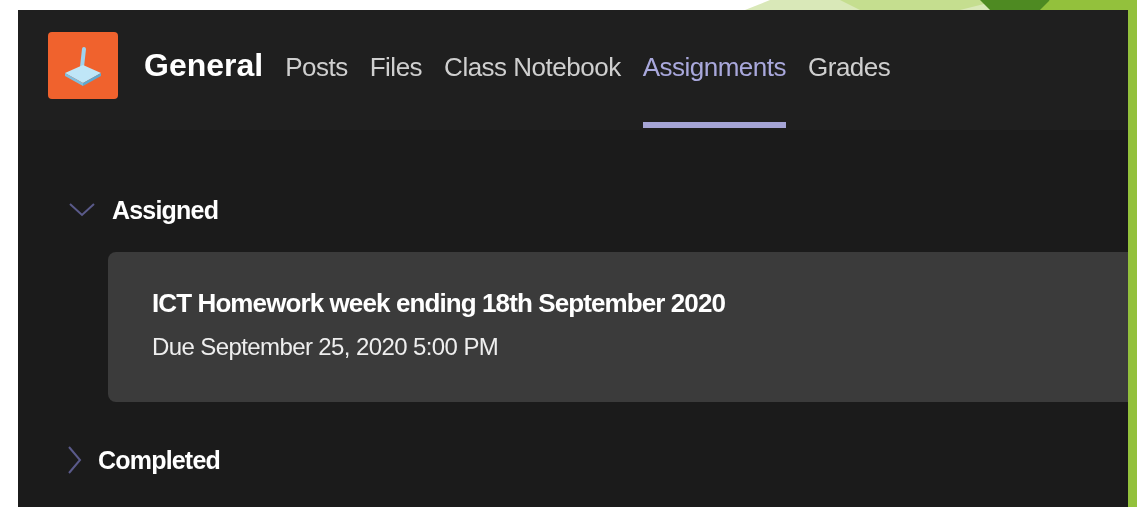 The width and height of the screenshot is (1137, 507). Describe the element at coordinates (316, 70) in the screenshot. I see `tab: Posts` at that location.